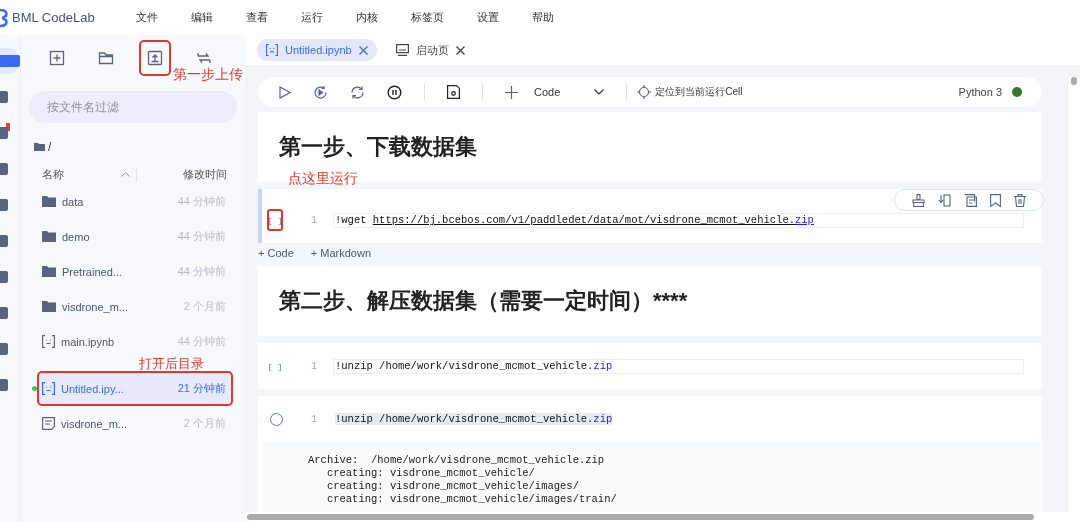 The image size is (1080, 522). What do you see at coordinates (427, 17) in the screenshot?
I see `menu-item: 标签页` at bounding box center [427, 17].